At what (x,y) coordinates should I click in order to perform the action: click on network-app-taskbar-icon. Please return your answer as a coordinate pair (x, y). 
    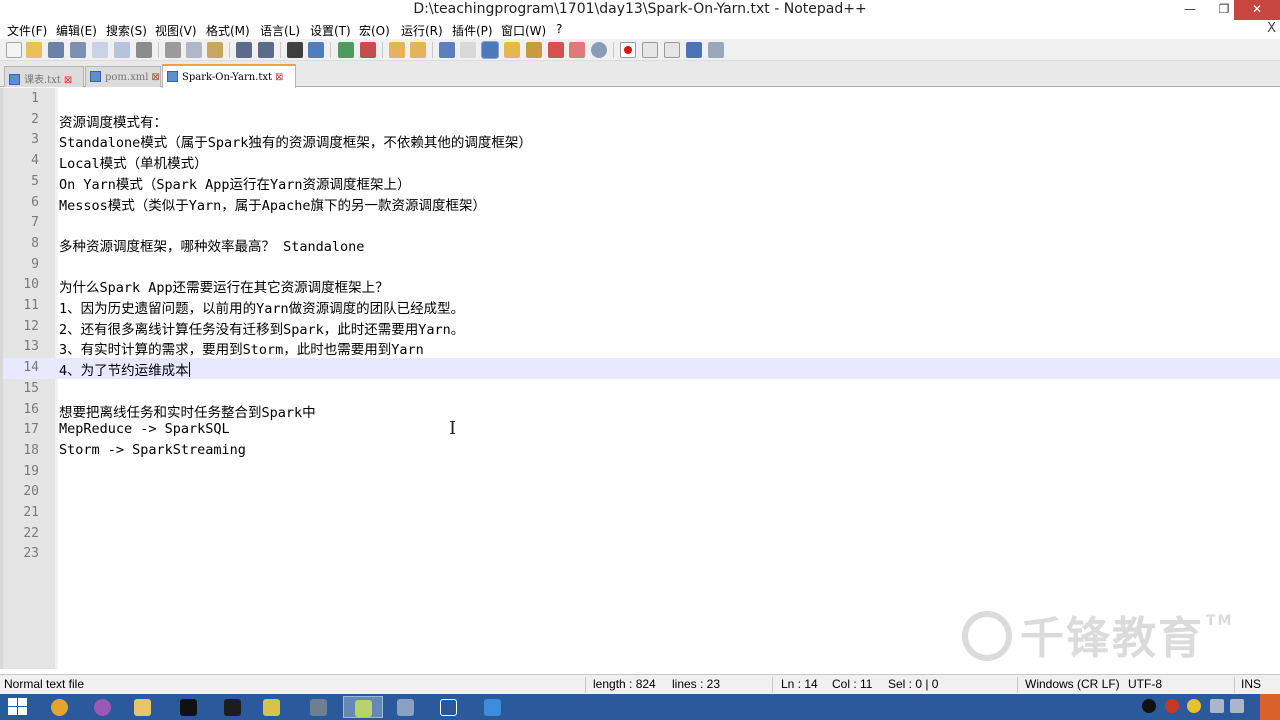
    Looking at the image, I should click on (493, 707).